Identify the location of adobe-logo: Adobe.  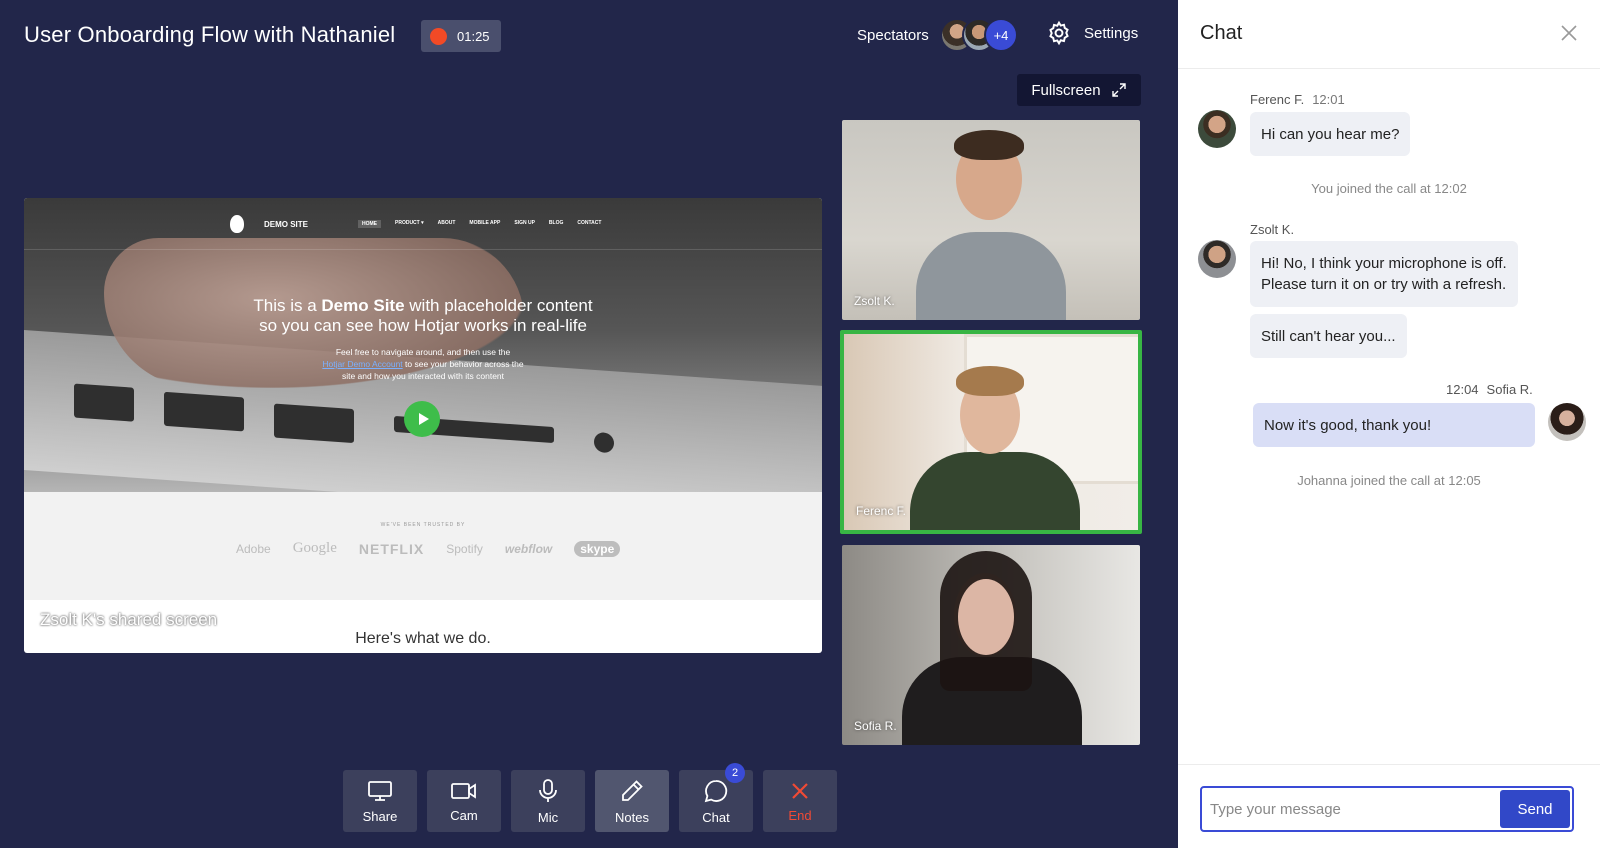
(253, 548).